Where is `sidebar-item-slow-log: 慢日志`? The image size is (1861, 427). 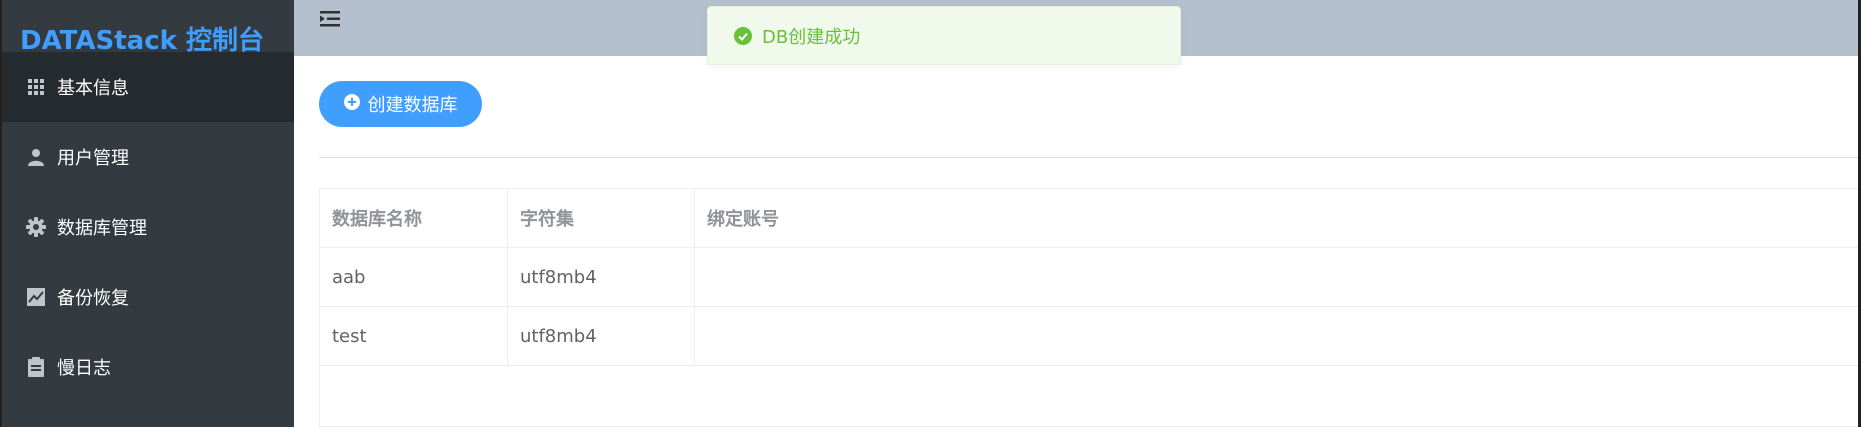 sidebar-item-slow-log: 慢日志 is located at coordinates (148, 367).